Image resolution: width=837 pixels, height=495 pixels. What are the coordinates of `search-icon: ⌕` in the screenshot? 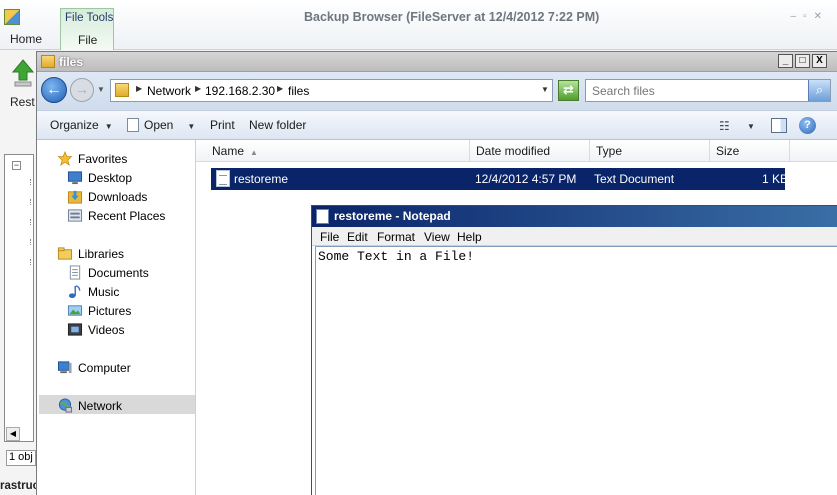 It's located at (819, 90).